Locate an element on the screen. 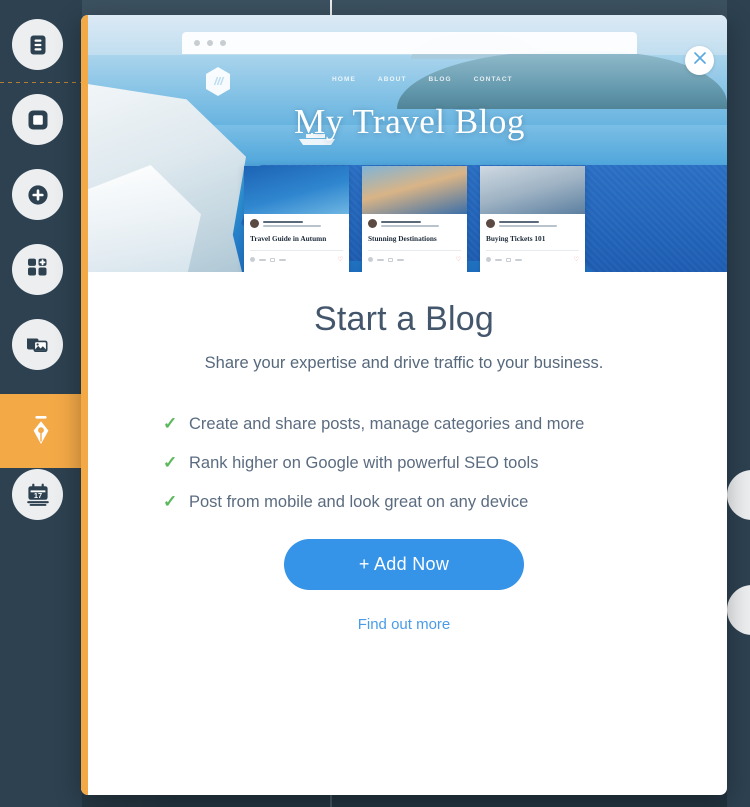 Image resolution: width=750 pixels, height=807 pixels. site-nav-item: BLOG is located at coordinates (440, 79).